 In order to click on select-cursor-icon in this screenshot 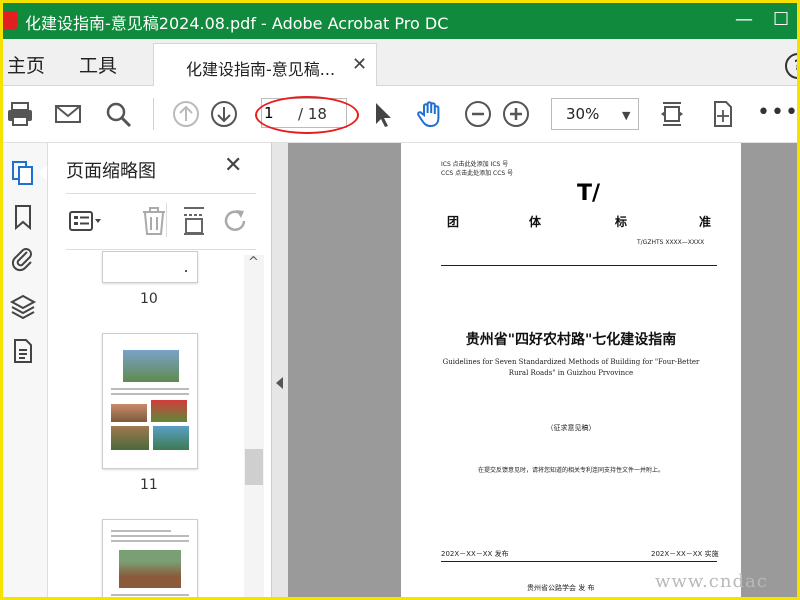, I will do `click(382, 114)`.